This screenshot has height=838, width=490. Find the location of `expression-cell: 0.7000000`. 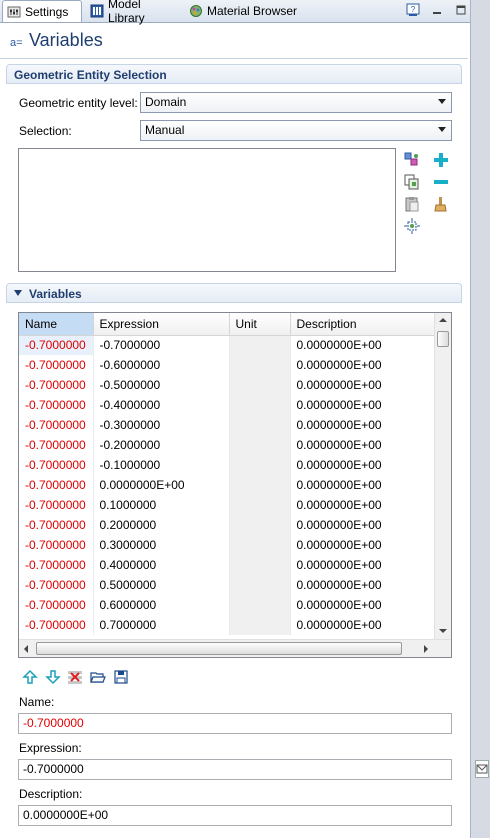

expression-cell: 0.7000000 is located at coordinates (161, 625).